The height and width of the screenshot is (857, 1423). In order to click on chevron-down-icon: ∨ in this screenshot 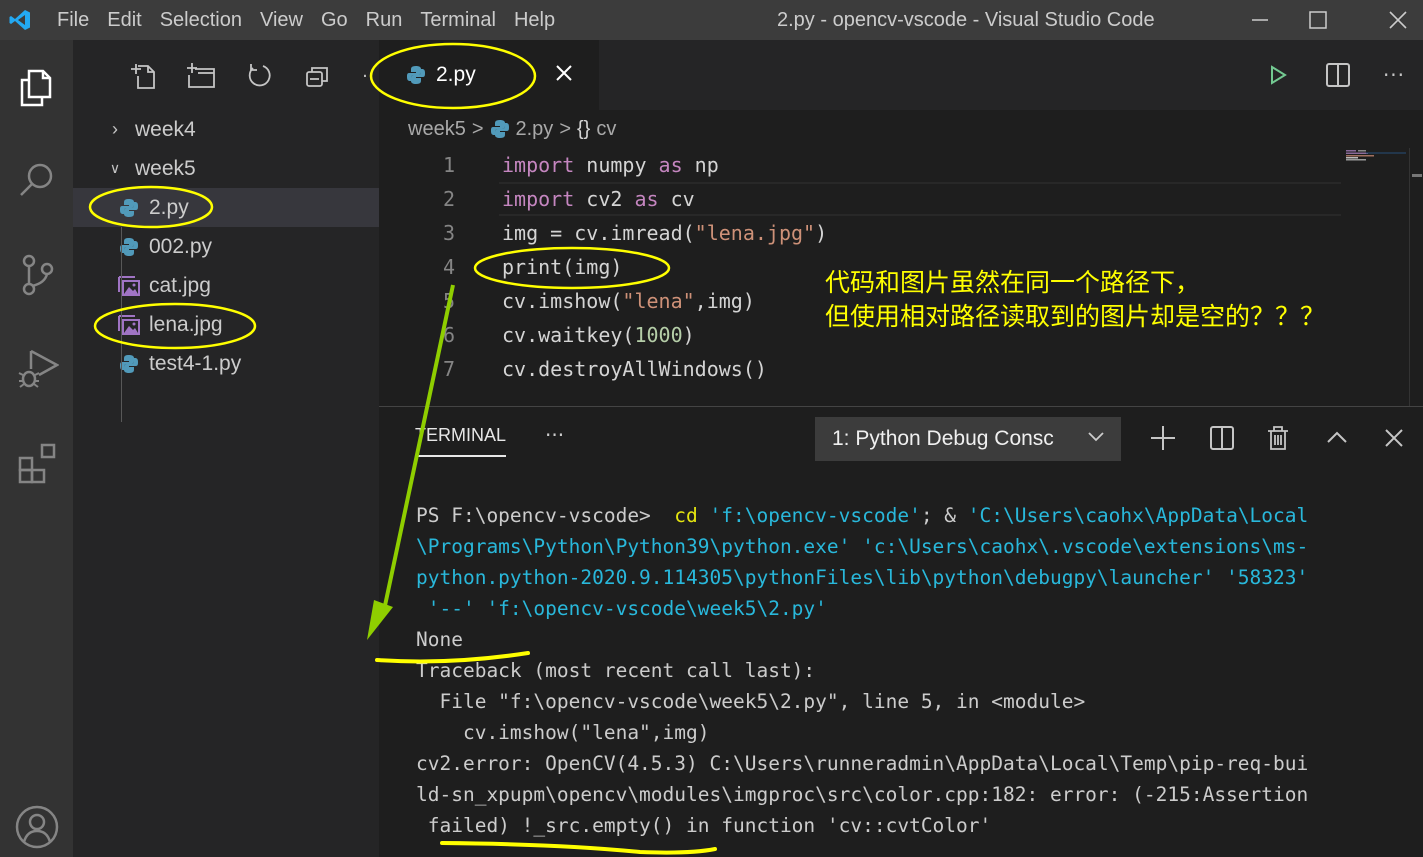, I will do `click(115, 168)`.